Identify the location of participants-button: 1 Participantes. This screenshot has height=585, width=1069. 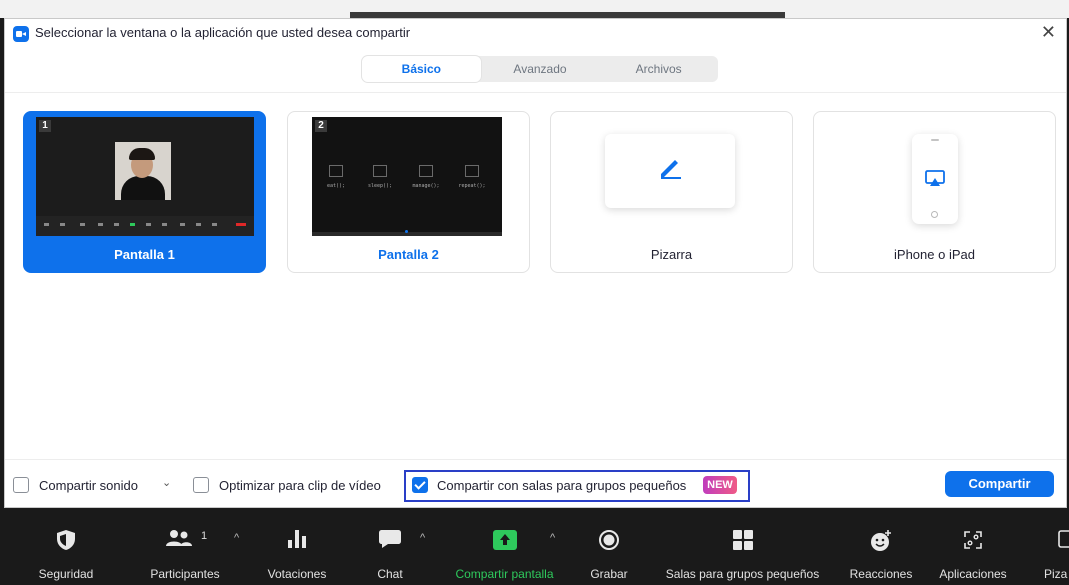
(185, 547).